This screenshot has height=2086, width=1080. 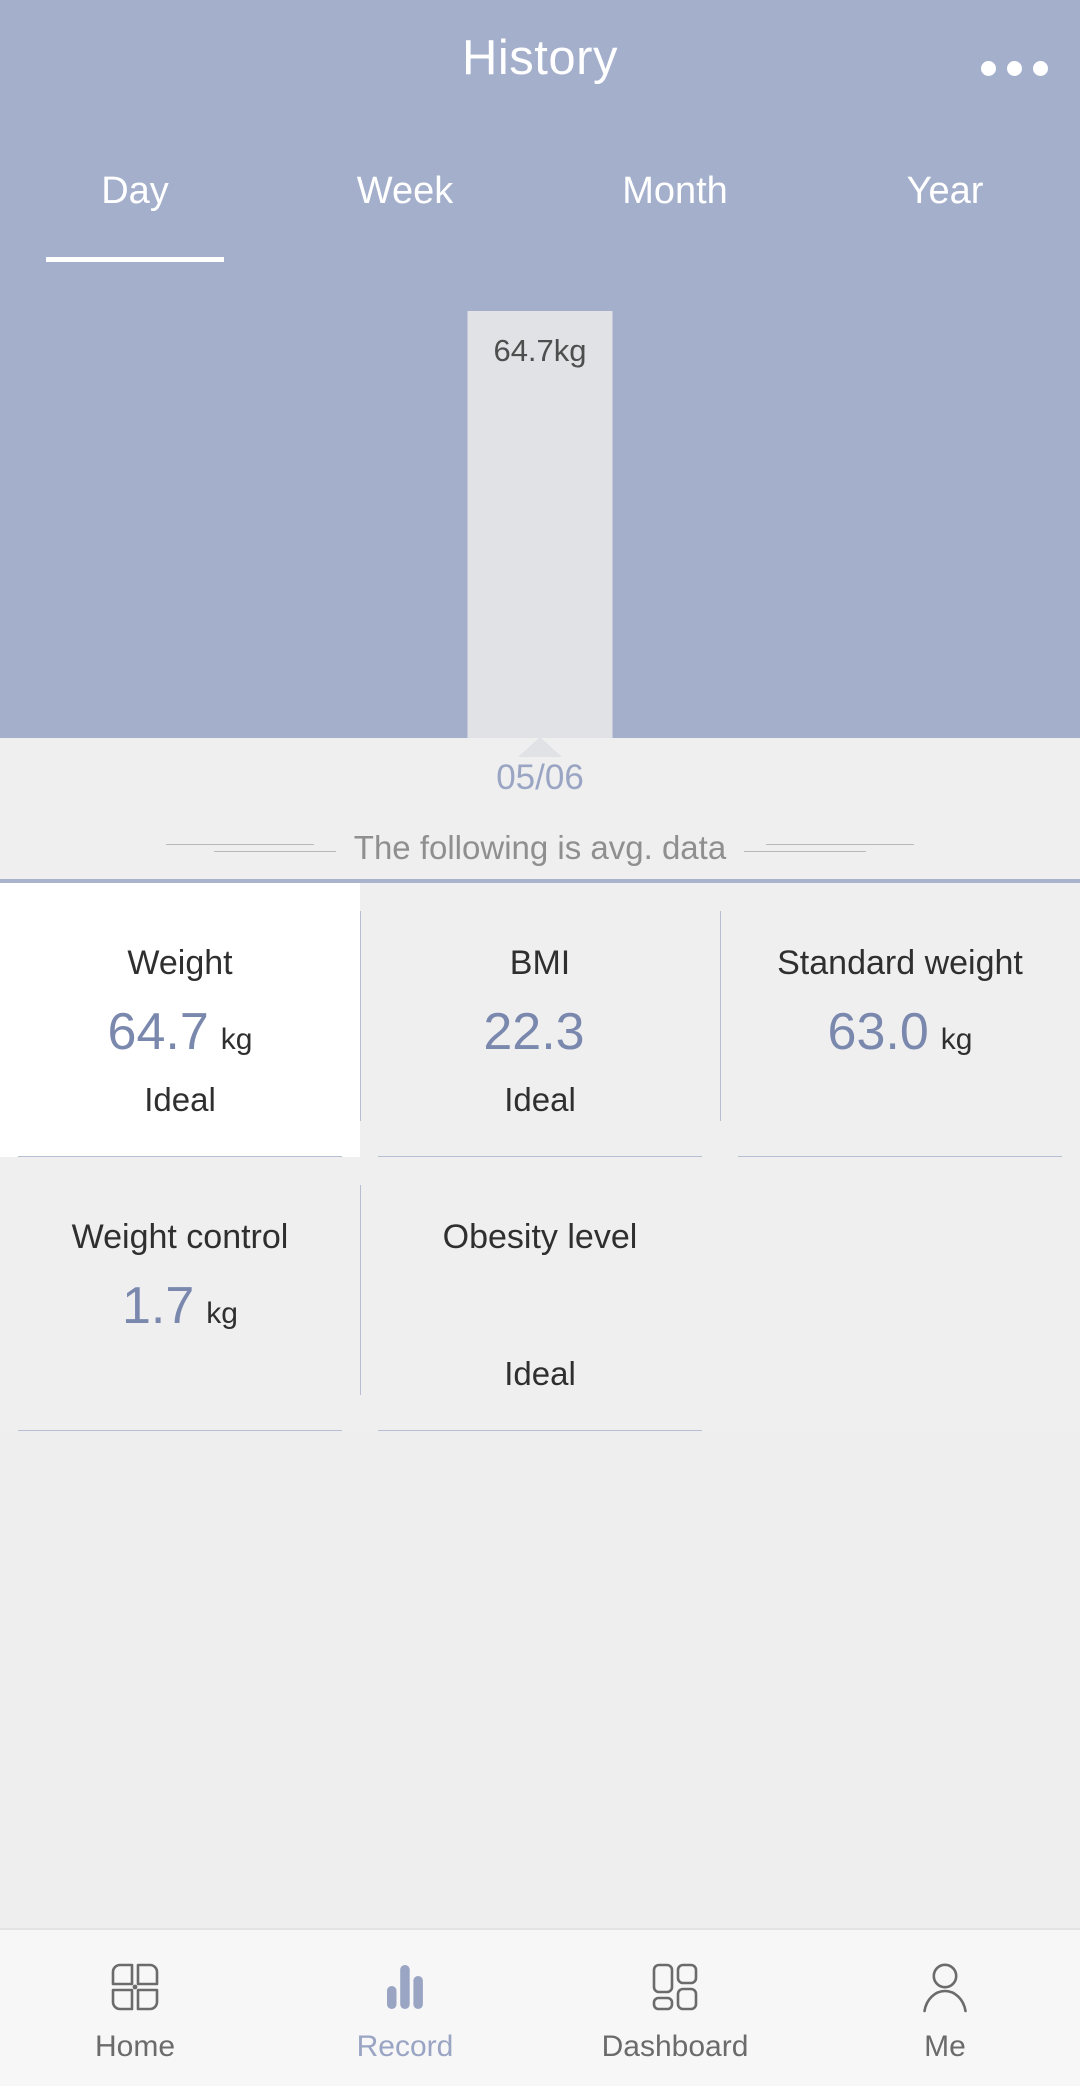 I want to click on title-bar: History, so click(x=540, y=55).